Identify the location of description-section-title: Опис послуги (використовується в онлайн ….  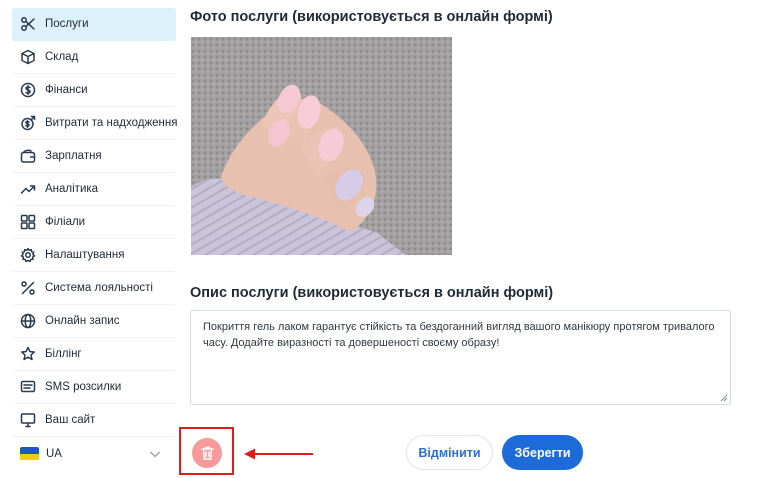
(372, 293).